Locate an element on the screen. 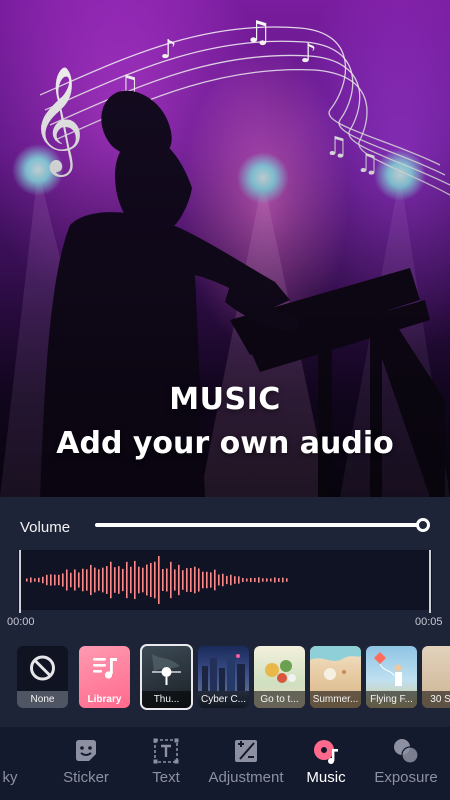  track-none: None is located at coordinates (42, 677).